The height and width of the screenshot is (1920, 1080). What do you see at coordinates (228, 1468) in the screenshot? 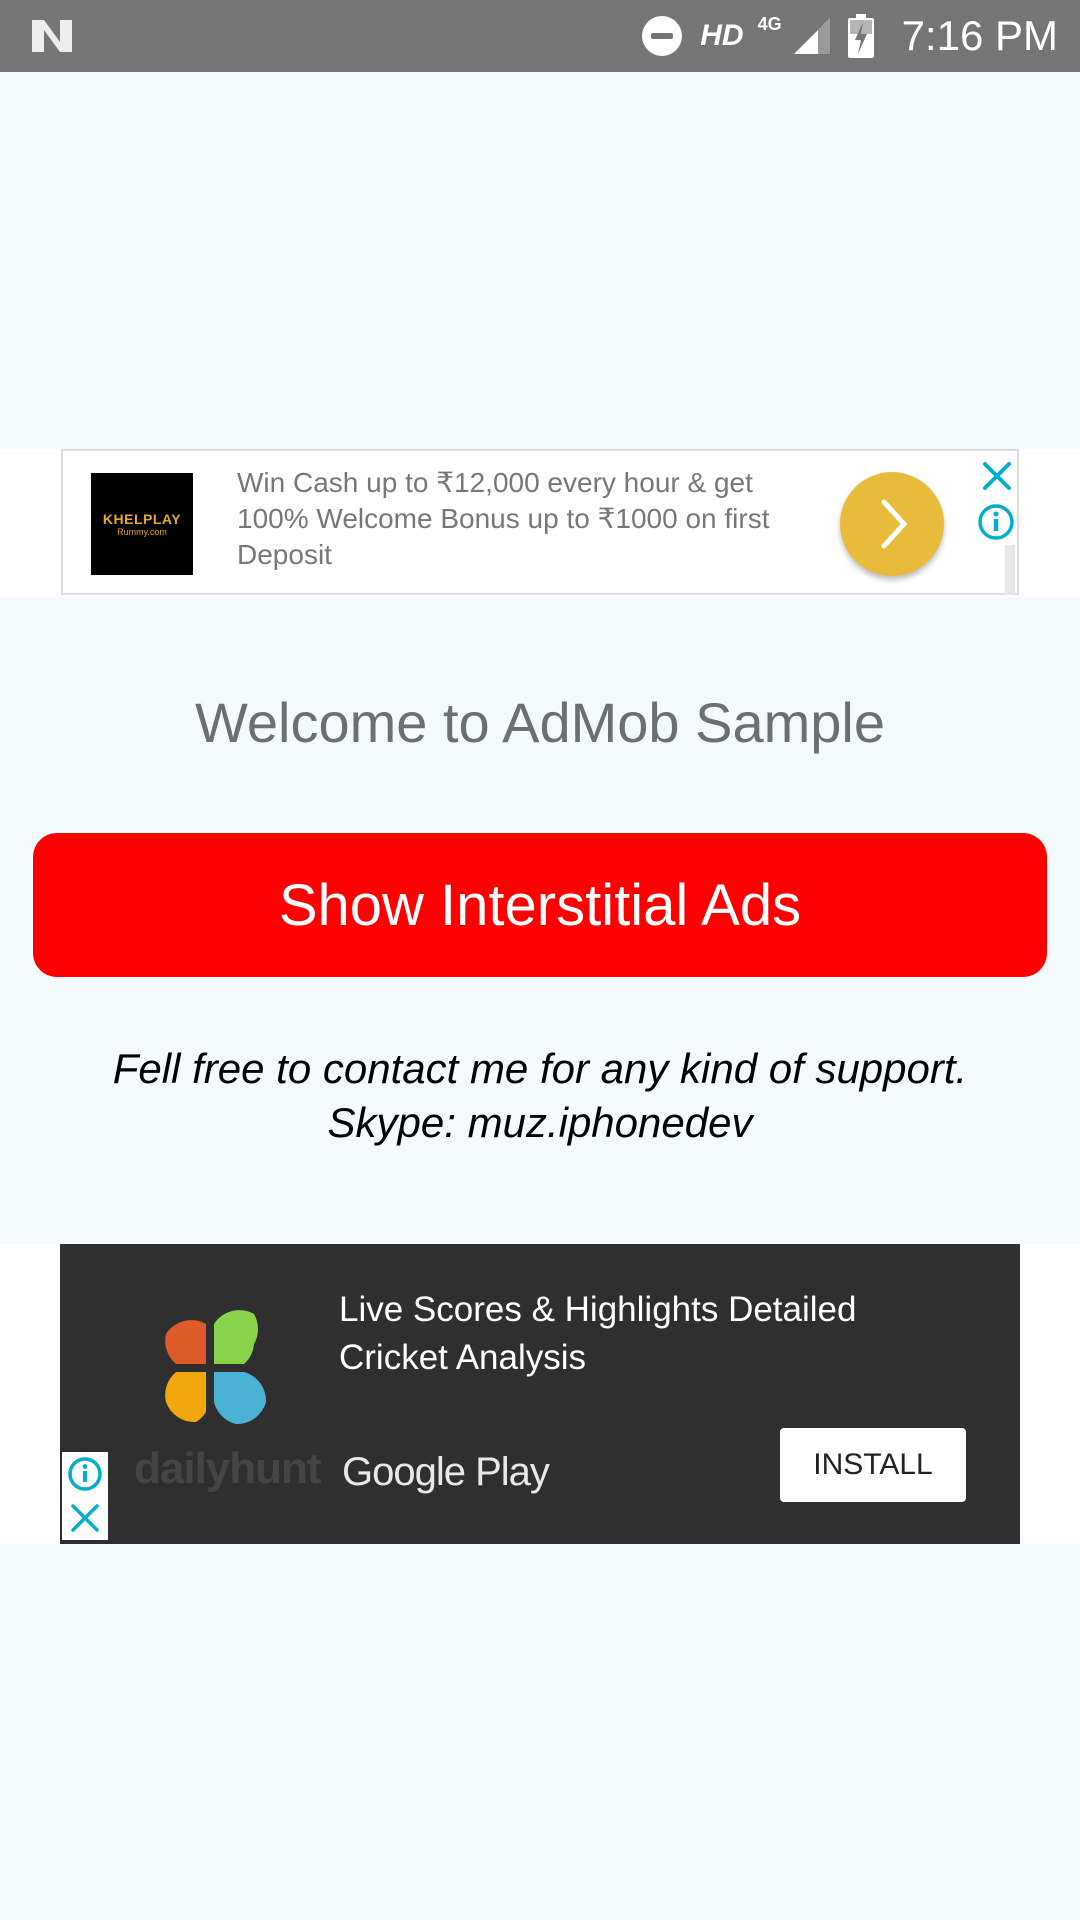
I see `dailyhunt-brand-text: dailyhunt` at bounding box center [228, 1468].